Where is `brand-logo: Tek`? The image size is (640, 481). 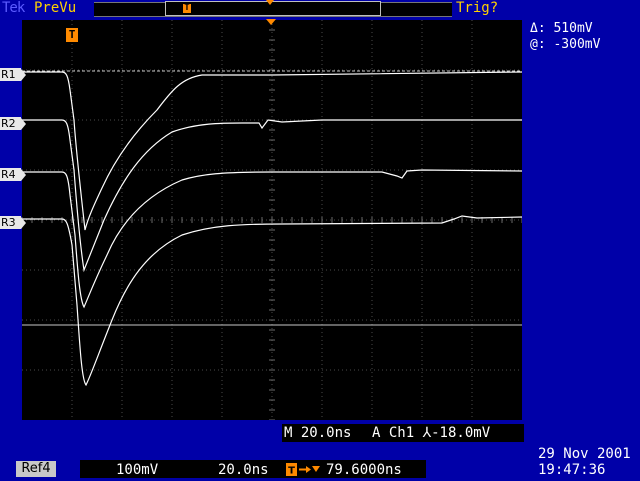
brand-logo: Tek is located at coordinates (13, 8).